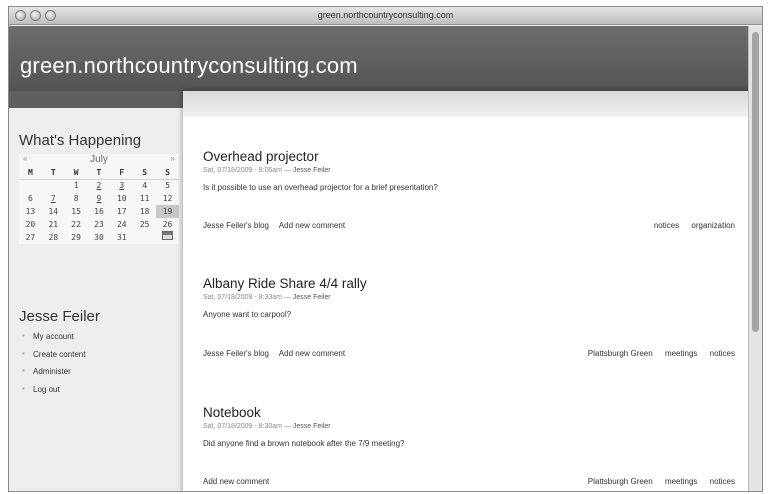 Image resolution: width=769 pixels, height=494 pixels. Describe the element at coordinates (144, 198) in the screenshot. I see `calendar-day: 11` at that location.